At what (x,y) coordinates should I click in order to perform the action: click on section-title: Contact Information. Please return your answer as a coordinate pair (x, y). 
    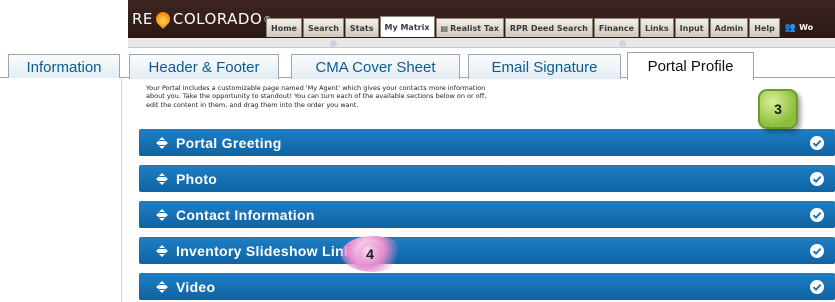
    Looking at the image, I should click on (245, 214).